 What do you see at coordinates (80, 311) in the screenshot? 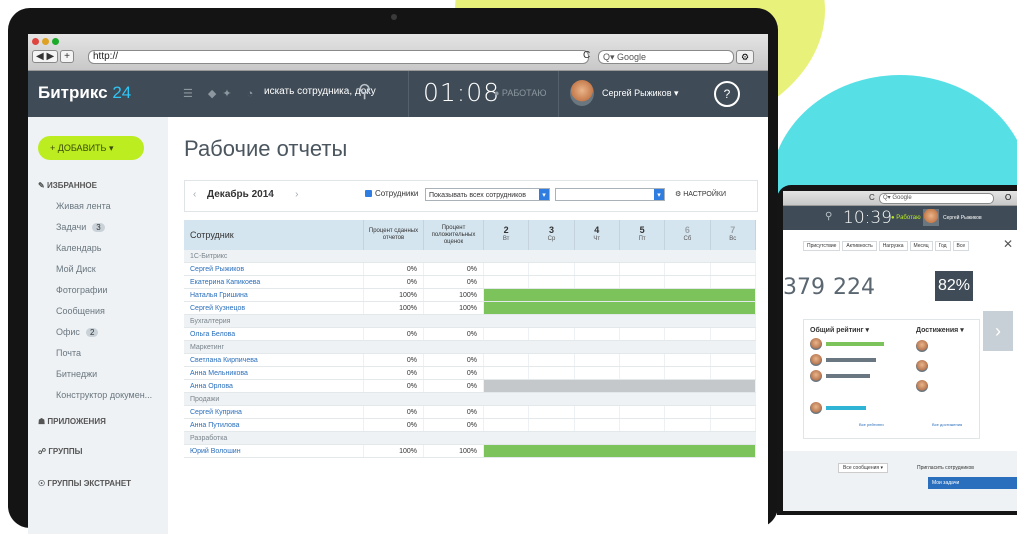
I see `sidebar-item: Сообщения` at bounding box center [80, 311].